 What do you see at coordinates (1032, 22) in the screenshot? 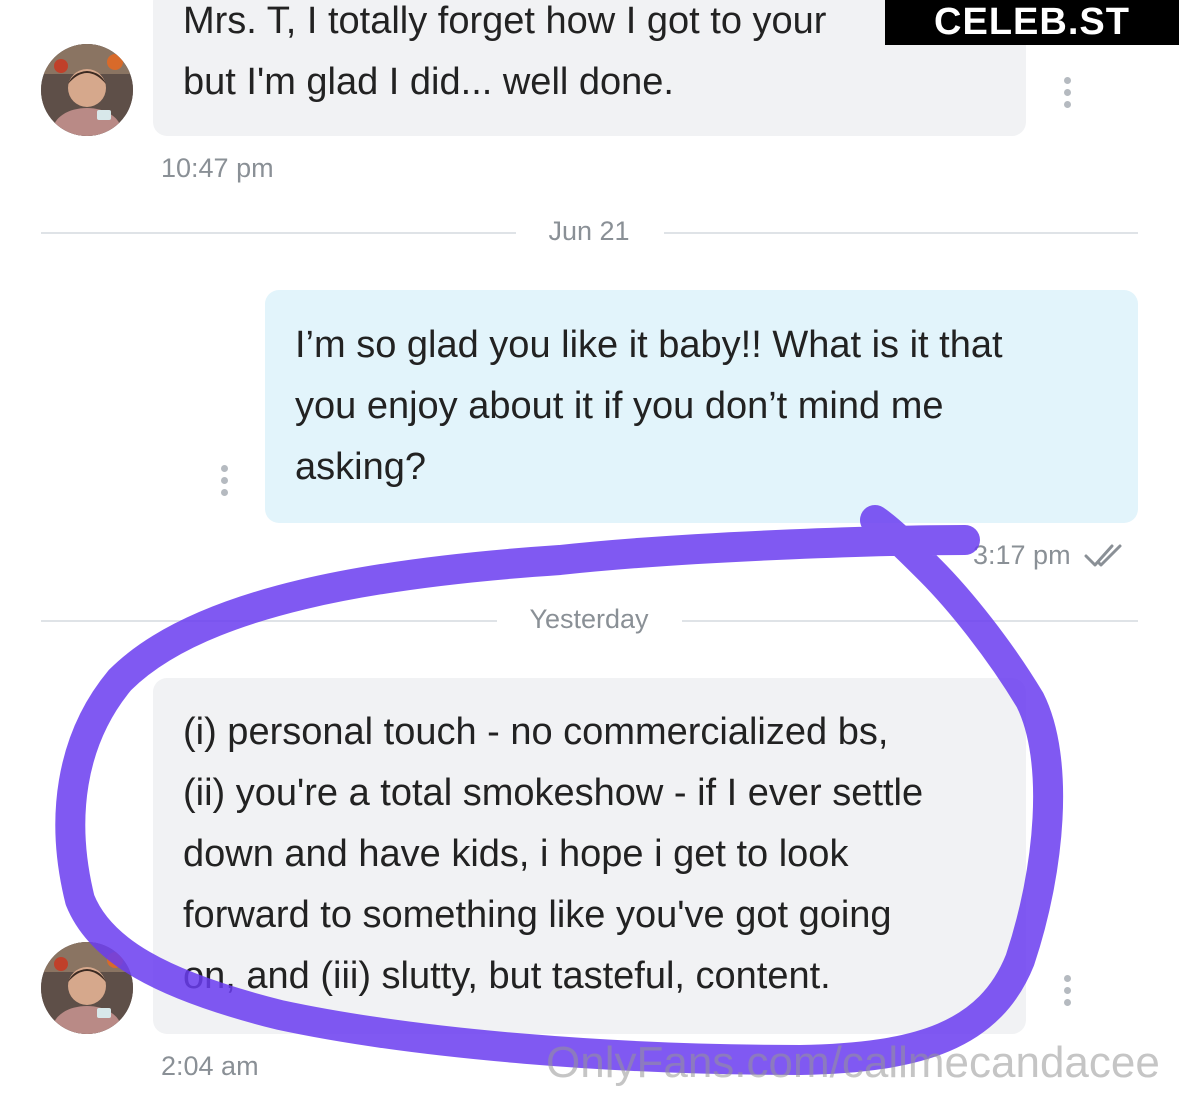
I see `site-banner: CELEB.ST` at bounding box center [1032, 22].